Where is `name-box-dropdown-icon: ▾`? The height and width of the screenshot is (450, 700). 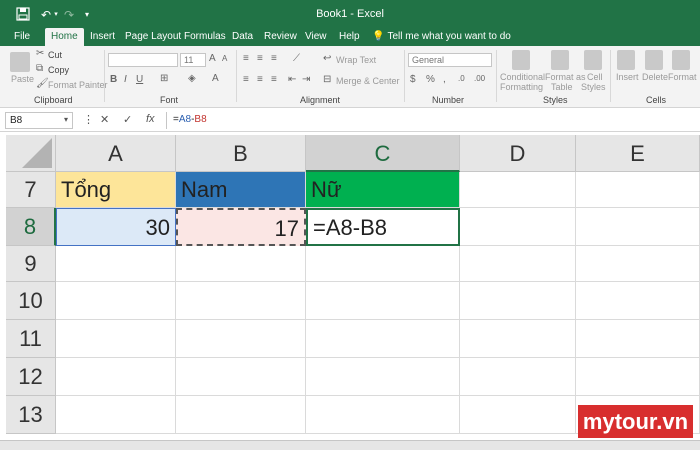
name-box-dropdown-icon: ▾ is located at coordinates (66, 119).